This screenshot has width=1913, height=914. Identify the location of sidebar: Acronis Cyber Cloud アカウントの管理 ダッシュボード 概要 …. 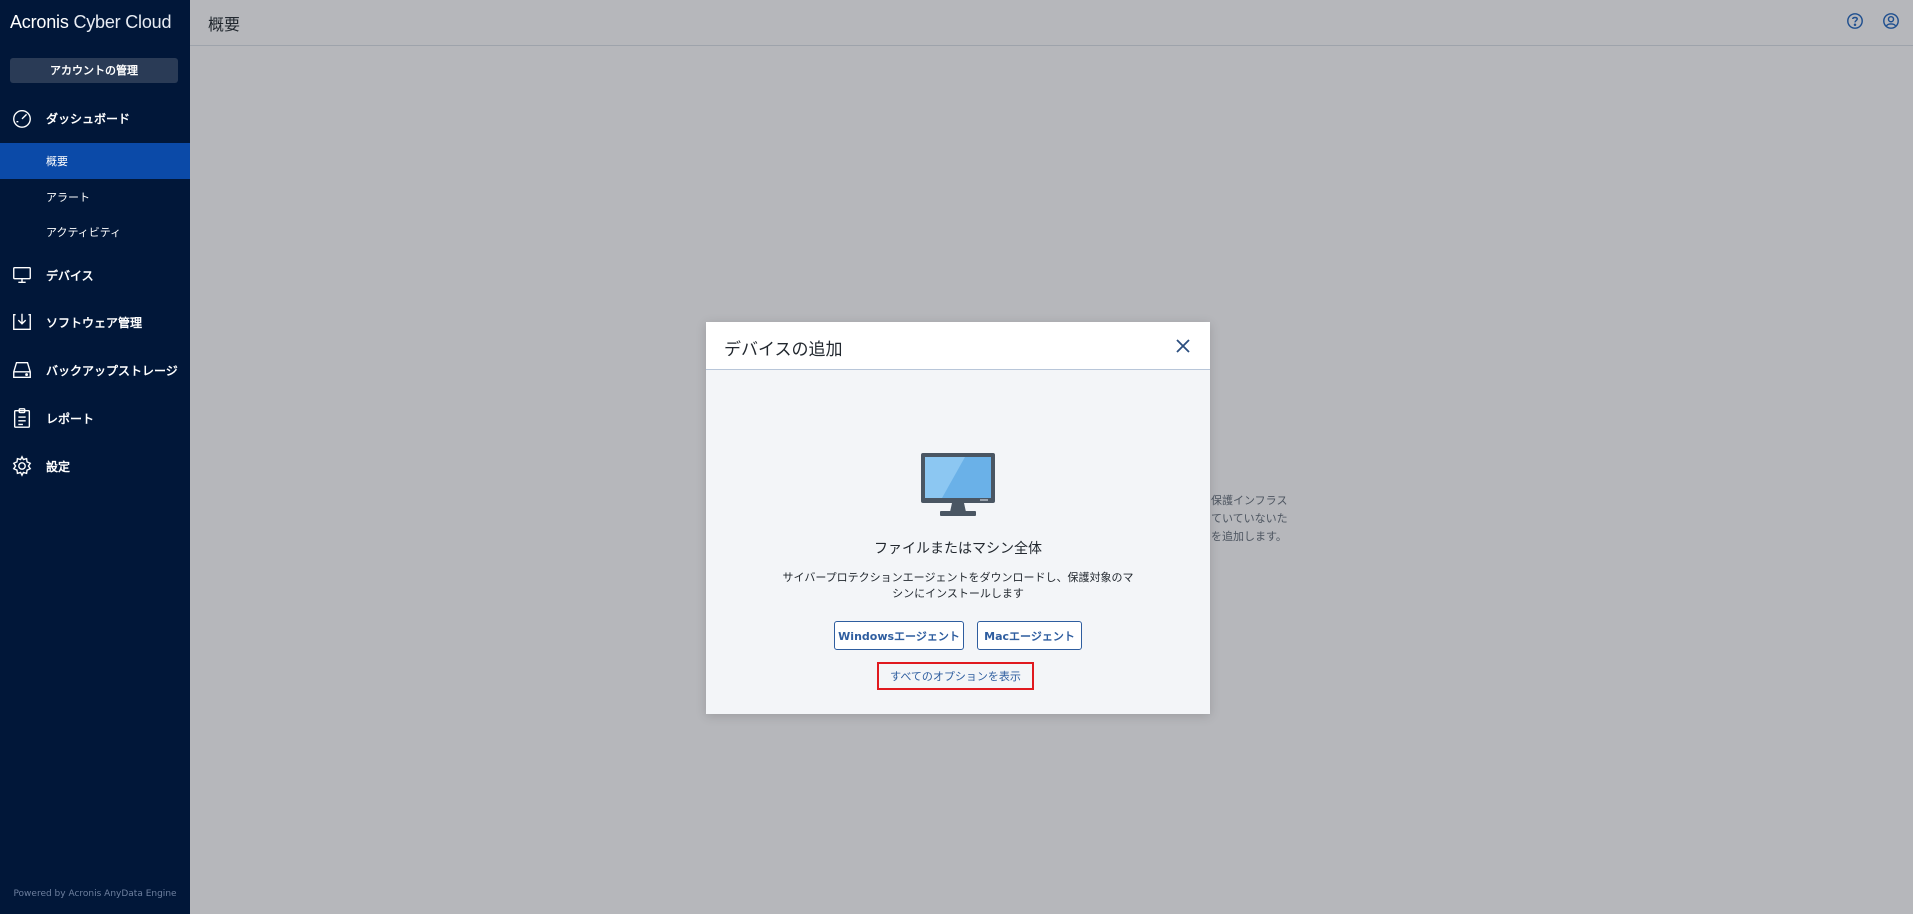
(95, 457).